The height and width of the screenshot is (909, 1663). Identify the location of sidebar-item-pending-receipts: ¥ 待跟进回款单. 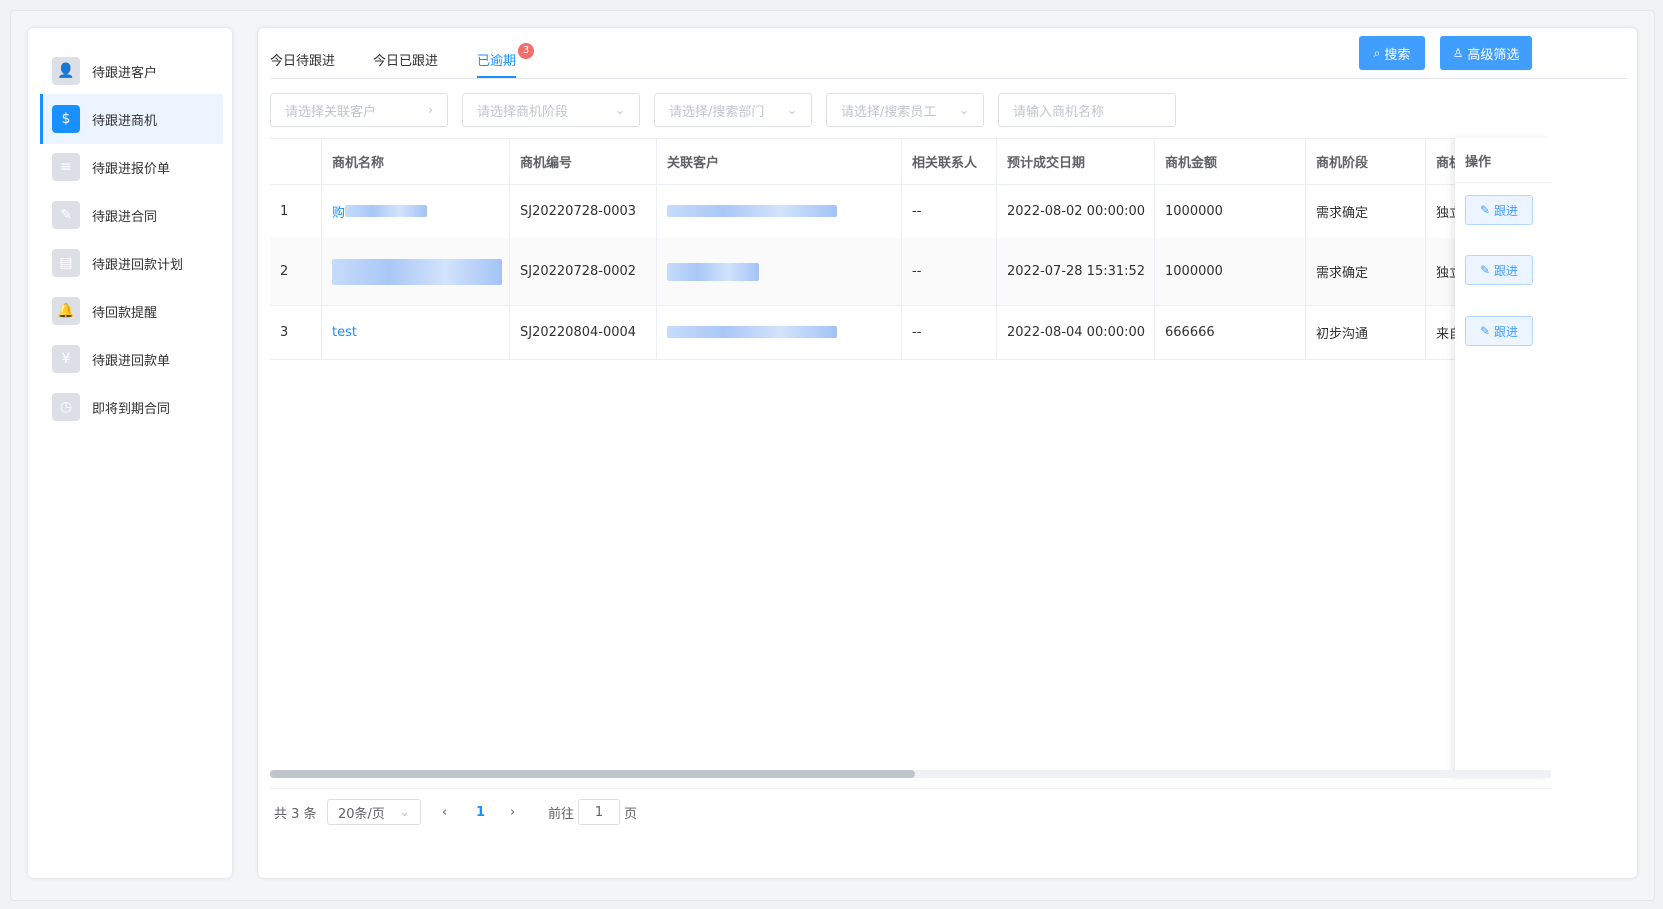
(130, 359).